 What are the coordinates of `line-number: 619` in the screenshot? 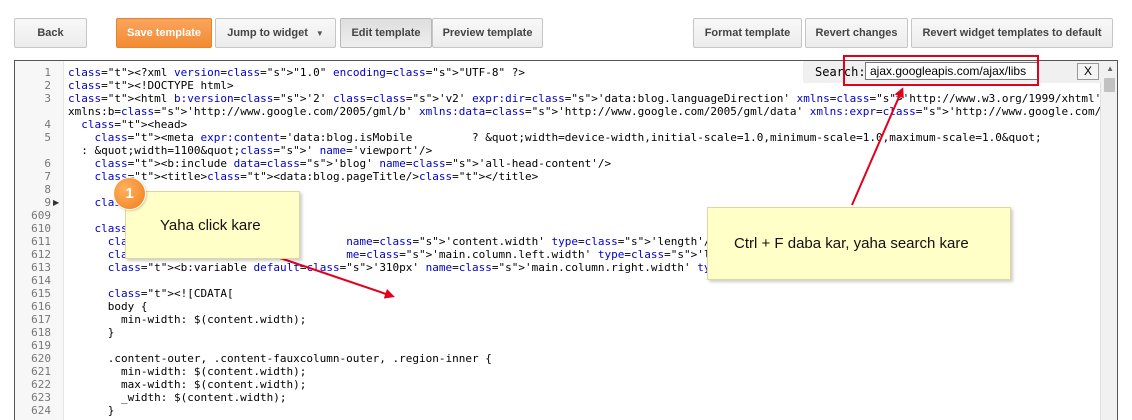 It's located at (41, 345).